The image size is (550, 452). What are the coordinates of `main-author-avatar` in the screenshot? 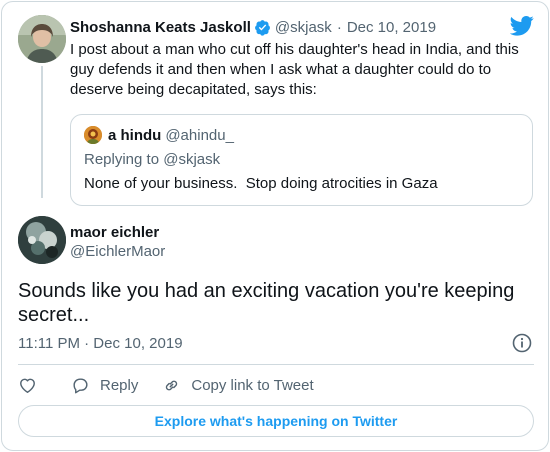 It's located at (42, 240).